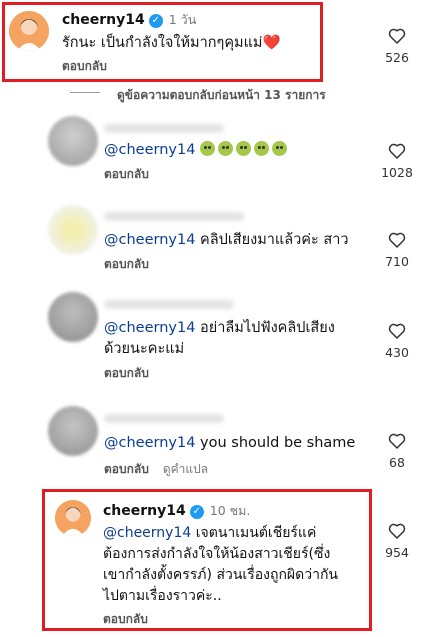 Image resolution: width=431 pixels, height=637 pixels. I want to click on like-button: 526, so click(397, 46).